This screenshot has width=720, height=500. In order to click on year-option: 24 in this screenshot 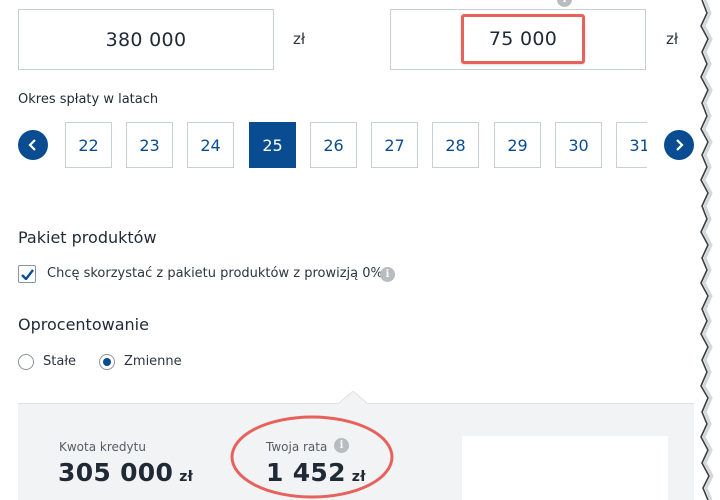, I will do `click(210, 145)`.